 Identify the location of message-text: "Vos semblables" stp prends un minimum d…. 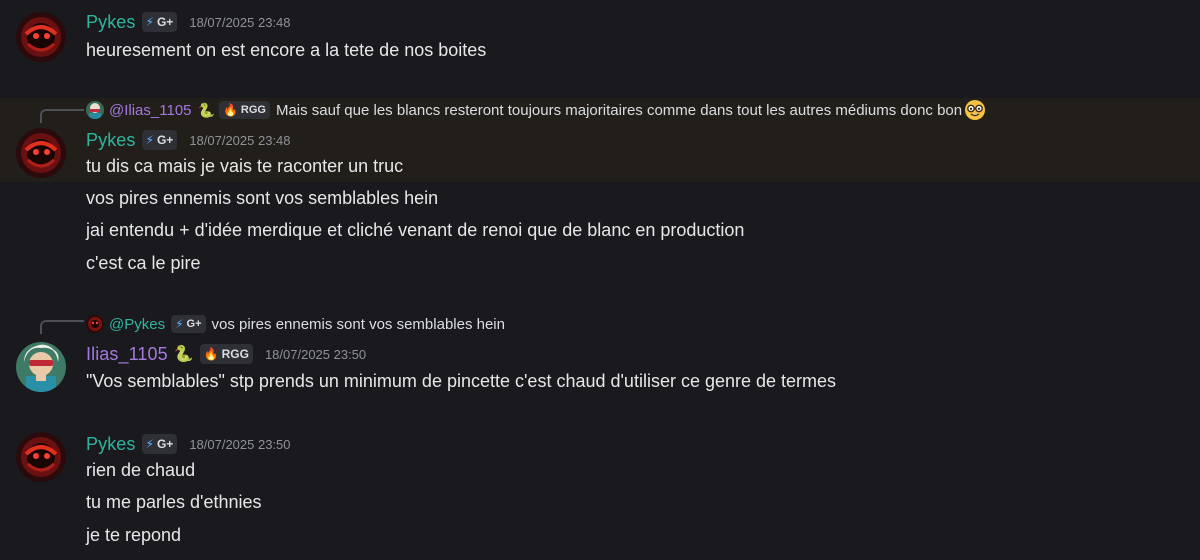
(461, 381).